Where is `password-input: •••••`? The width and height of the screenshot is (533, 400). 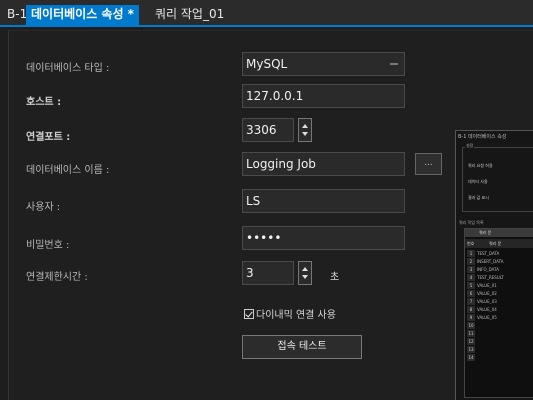 password-input: ••••• is located at coordinates (323, 238).